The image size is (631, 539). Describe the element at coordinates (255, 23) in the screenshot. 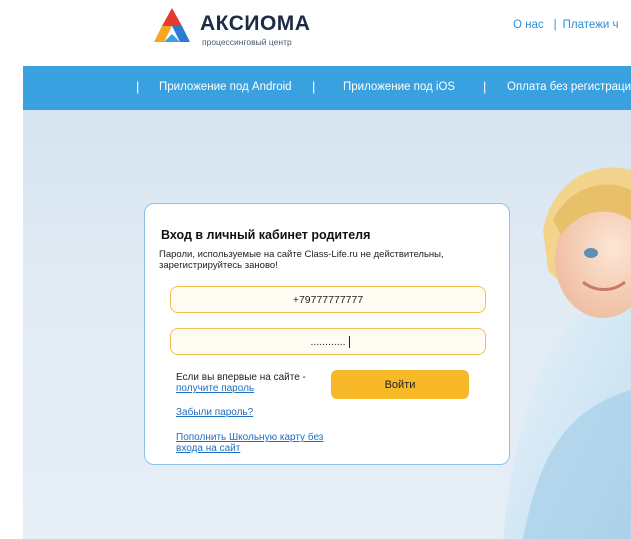

I see `logo-title: АКСИОМА` at that location.